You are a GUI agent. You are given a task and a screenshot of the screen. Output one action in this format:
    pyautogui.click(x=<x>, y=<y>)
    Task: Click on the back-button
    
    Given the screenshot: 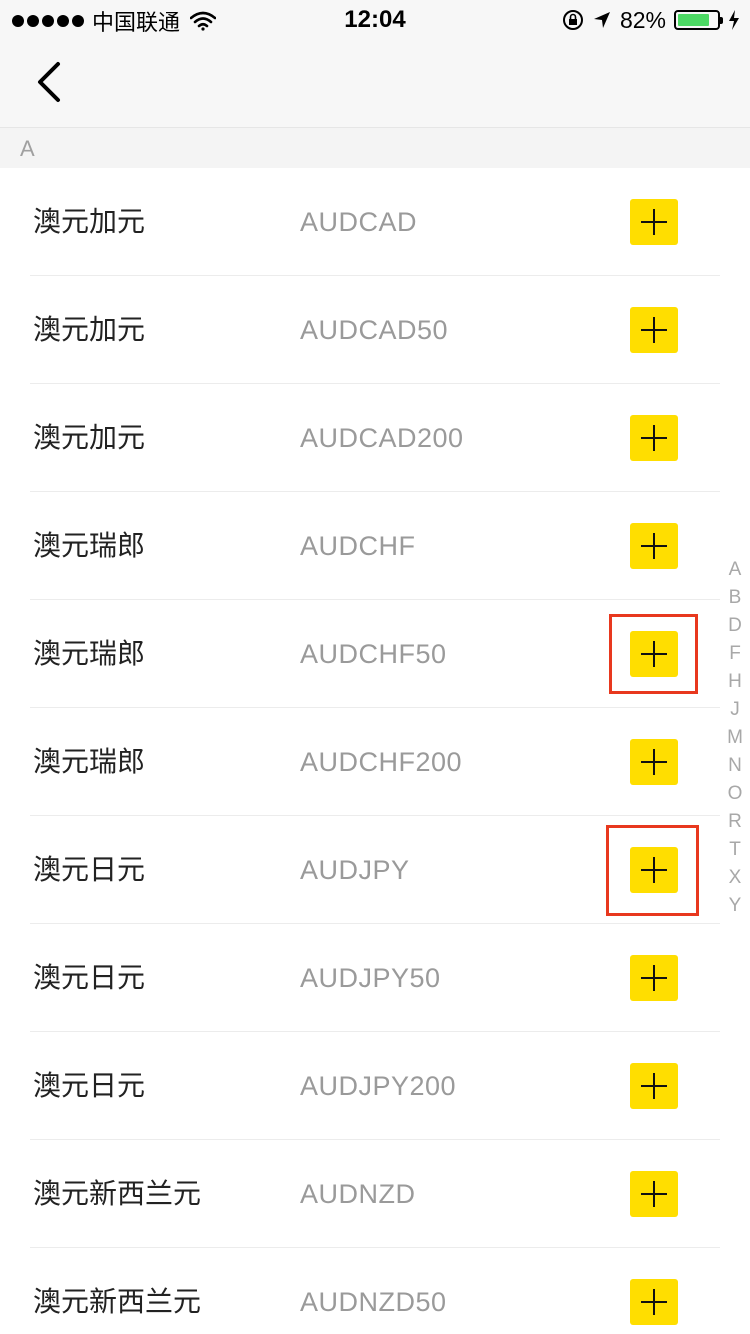 What is the action you would take?
    pyautogui.click(x=50, y=84)
    